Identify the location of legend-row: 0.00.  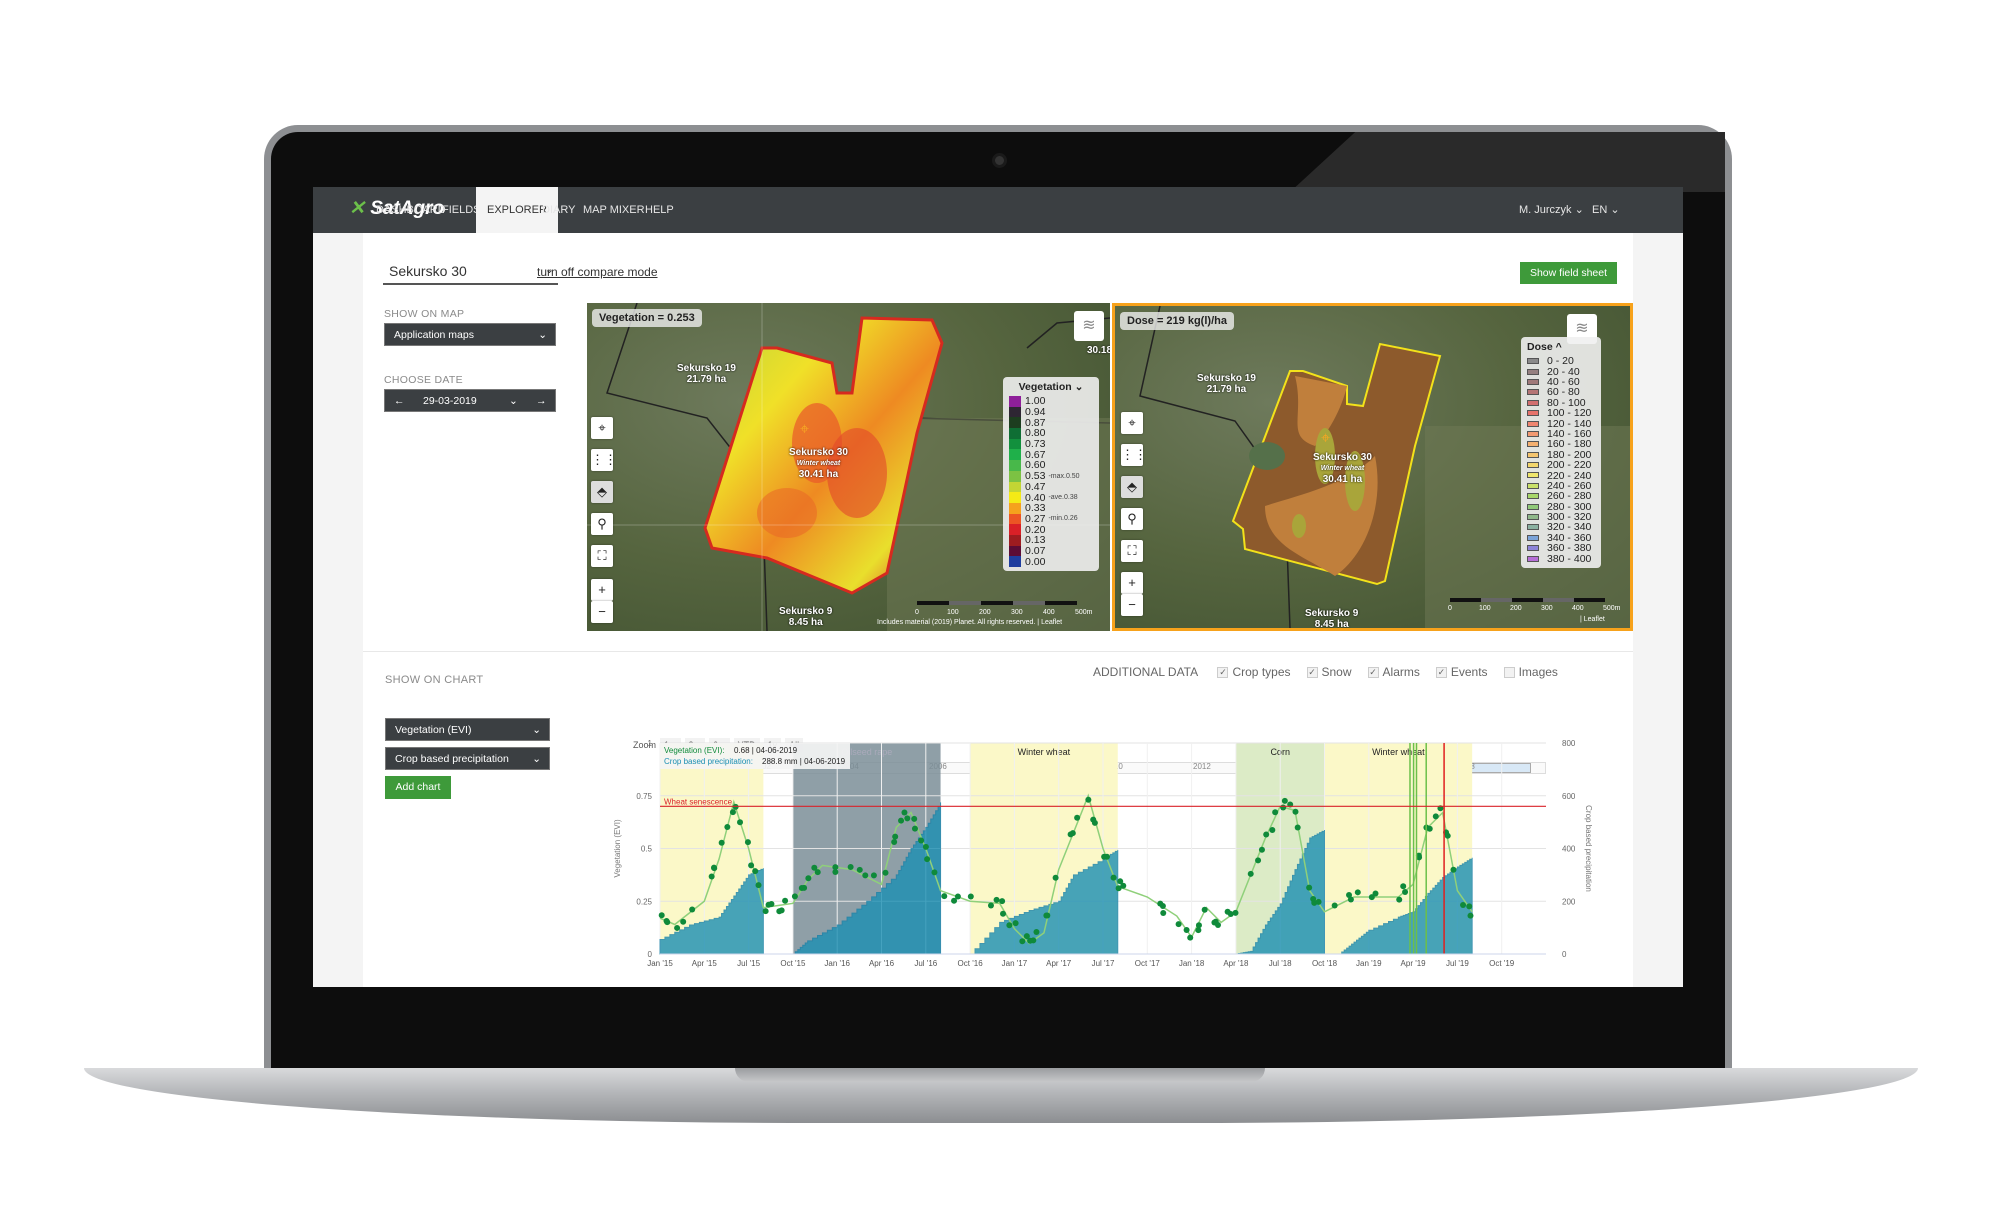
(1051, 562).